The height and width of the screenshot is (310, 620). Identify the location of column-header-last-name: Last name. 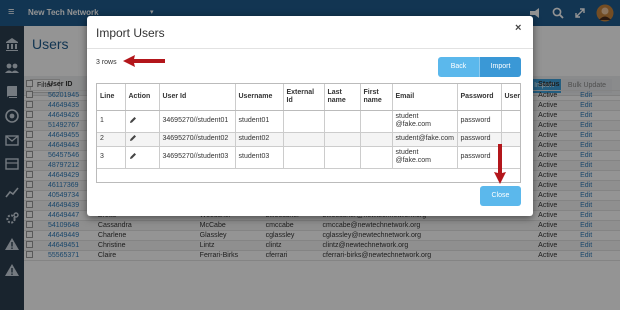
(342, 97).